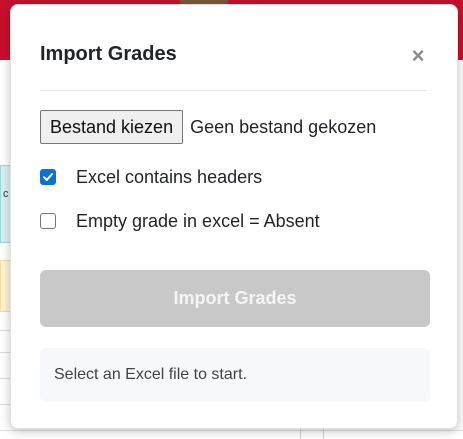 This screenshot has height=439, width=463. What do you see at coordinates (108, 54) in the screenshot?
I see `modal-title: Import Grades` at bounding box center [108, 54].